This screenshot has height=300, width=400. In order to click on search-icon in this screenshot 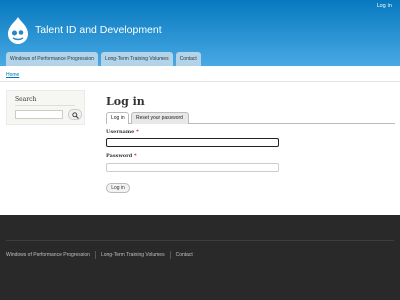, I will do `click(75, 115)`.